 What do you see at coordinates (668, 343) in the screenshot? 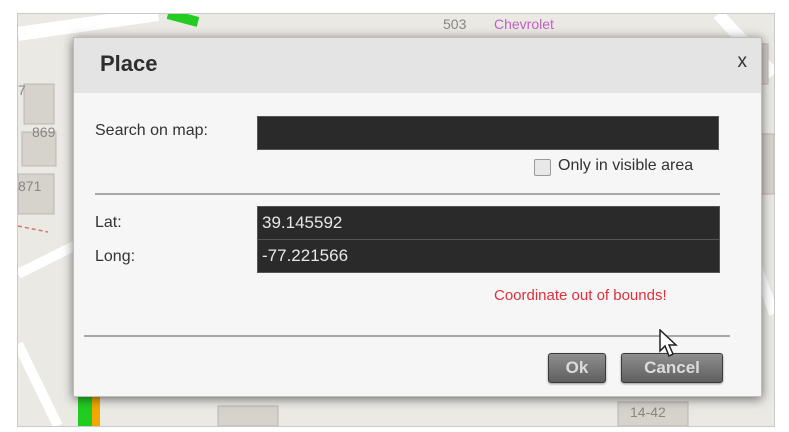
I see `mouse-cursor-icon` at bounding box center [668, 343].